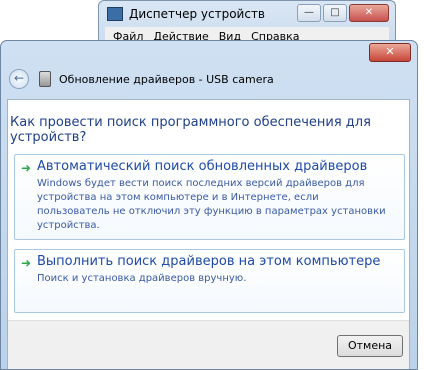  Describe the element at coordinates (335, 13) in the screenshot. I see `maximize-button: □` at that location.